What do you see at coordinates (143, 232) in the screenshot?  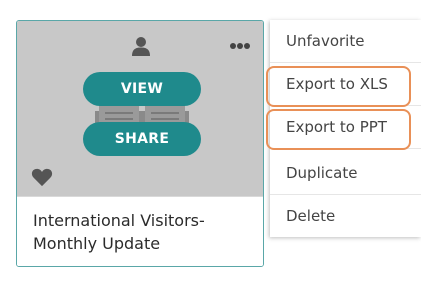 I see `card-title: International Visitors-Monthly Update` at bounding box center [143, 232].